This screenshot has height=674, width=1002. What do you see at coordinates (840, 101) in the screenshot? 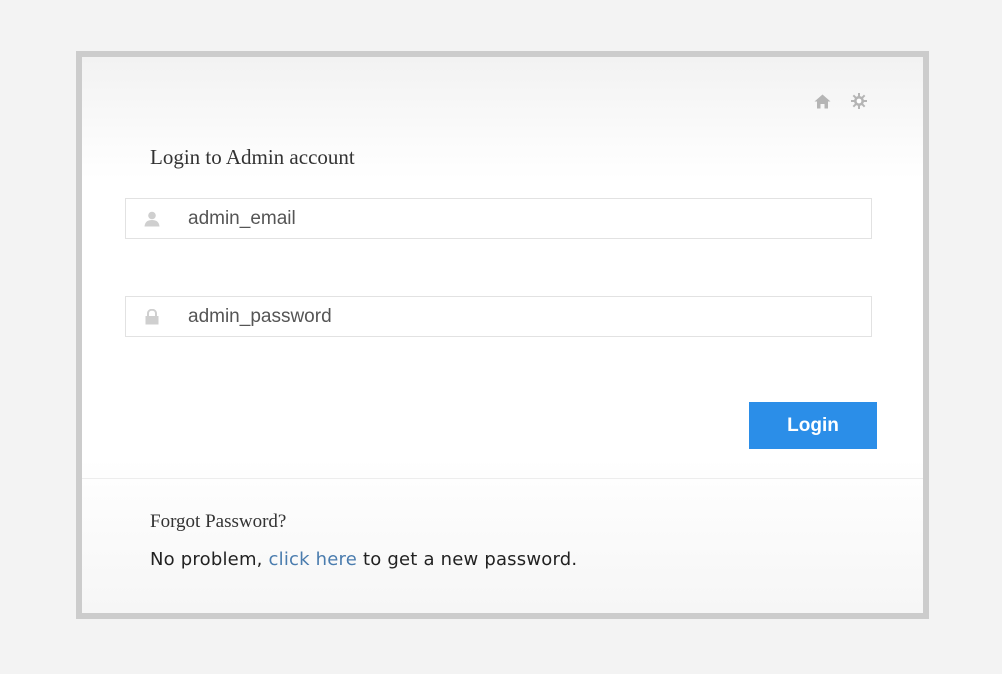
I see `top-icons` at bounding box center [840, 101].